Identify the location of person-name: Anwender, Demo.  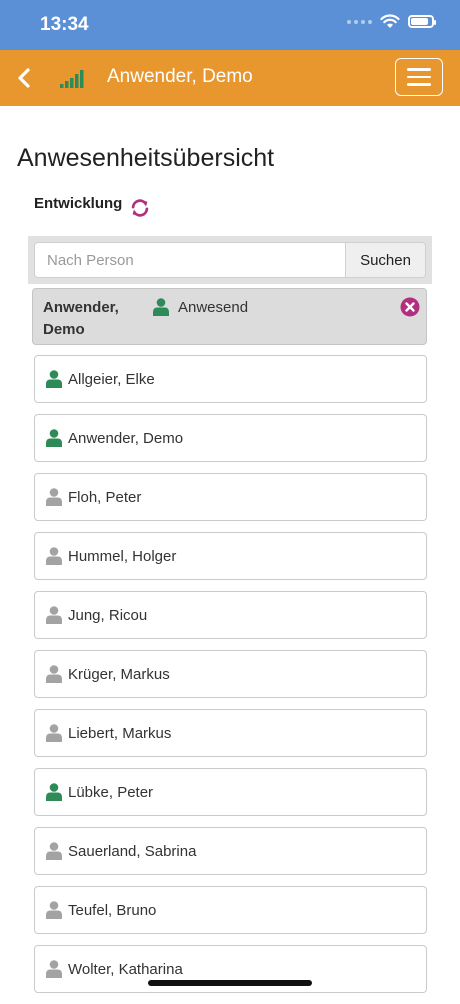
(126, 438).